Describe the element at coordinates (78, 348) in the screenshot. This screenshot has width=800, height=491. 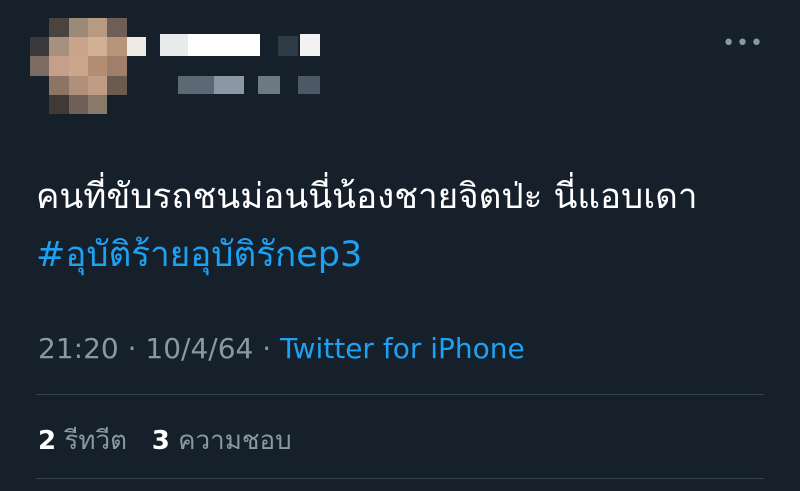
I see `tweet-time: 21:20` at that location.